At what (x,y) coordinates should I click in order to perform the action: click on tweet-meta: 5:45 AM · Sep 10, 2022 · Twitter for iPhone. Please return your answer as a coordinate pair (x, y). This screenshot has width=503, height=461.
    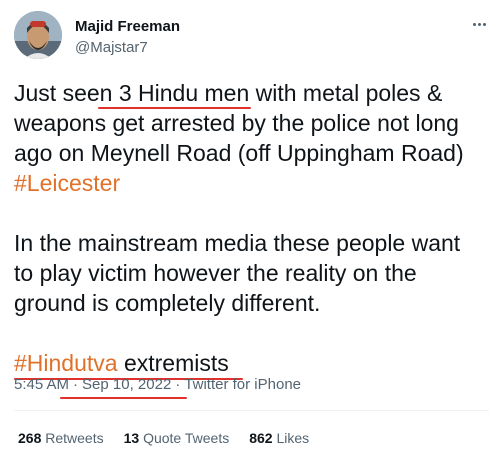
    Looking at the image, I should click on (157, 387).